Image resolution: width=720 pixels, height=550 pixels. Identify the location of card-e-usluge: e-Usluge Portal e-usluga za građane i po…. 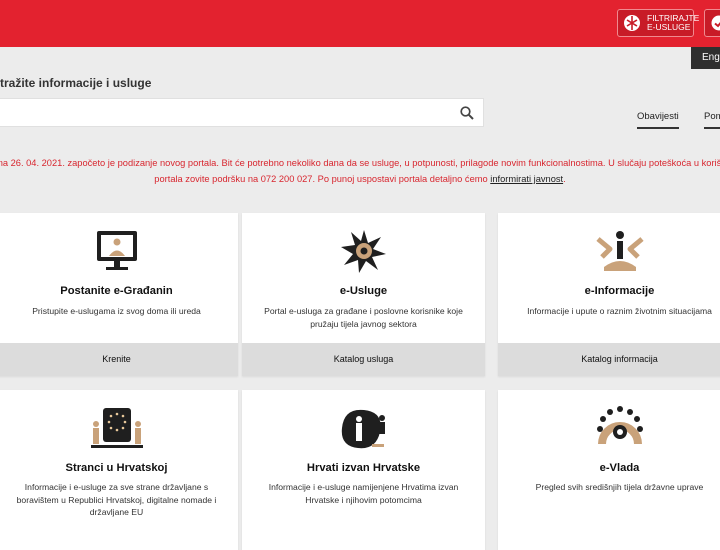
(363, 294).